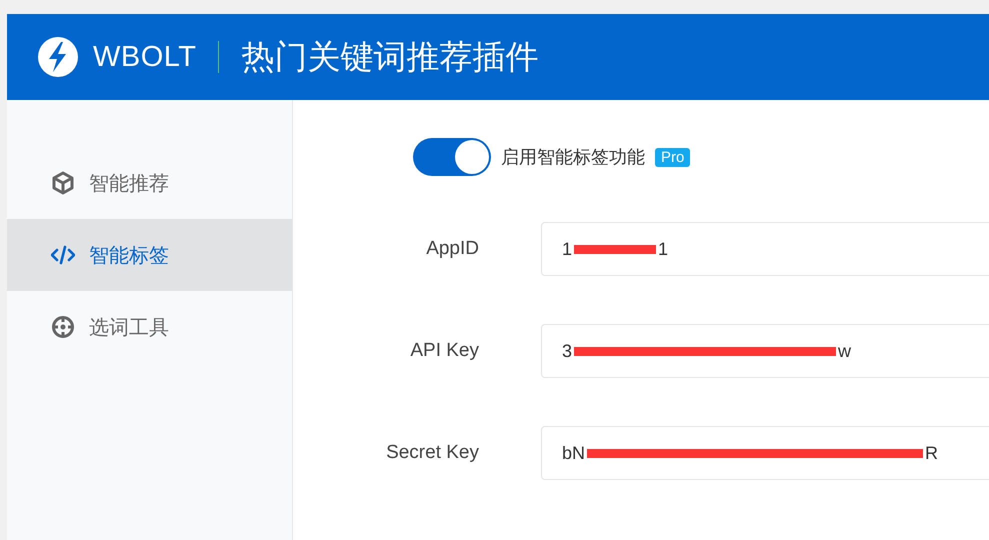 Image resolution: width=989 pixels, height=540 pixels. What do you see at coordinates (567, 351) in the screenshot?
I see `field-value-start: 3` at bounding box center [567, 351].